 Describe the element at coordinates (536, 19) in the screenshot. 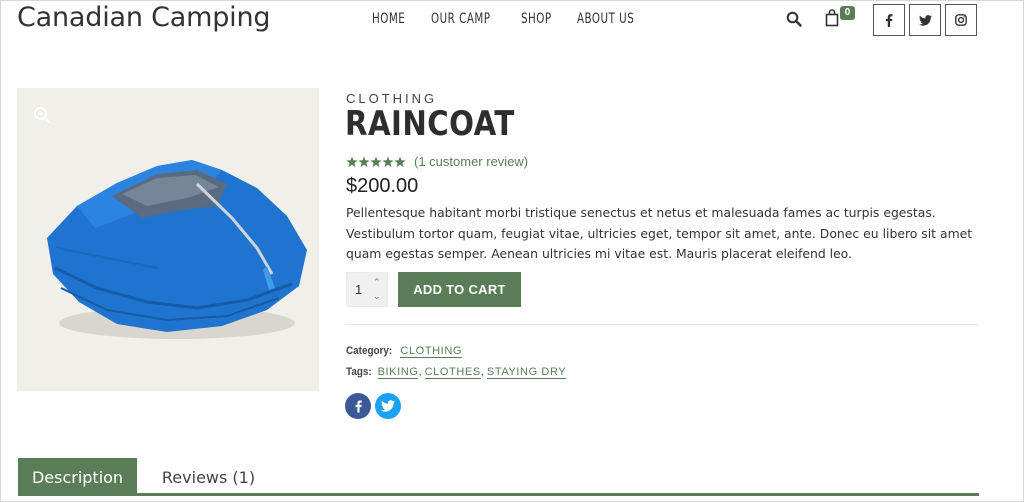

I see `nav-item-shop: SHOP` at that location.